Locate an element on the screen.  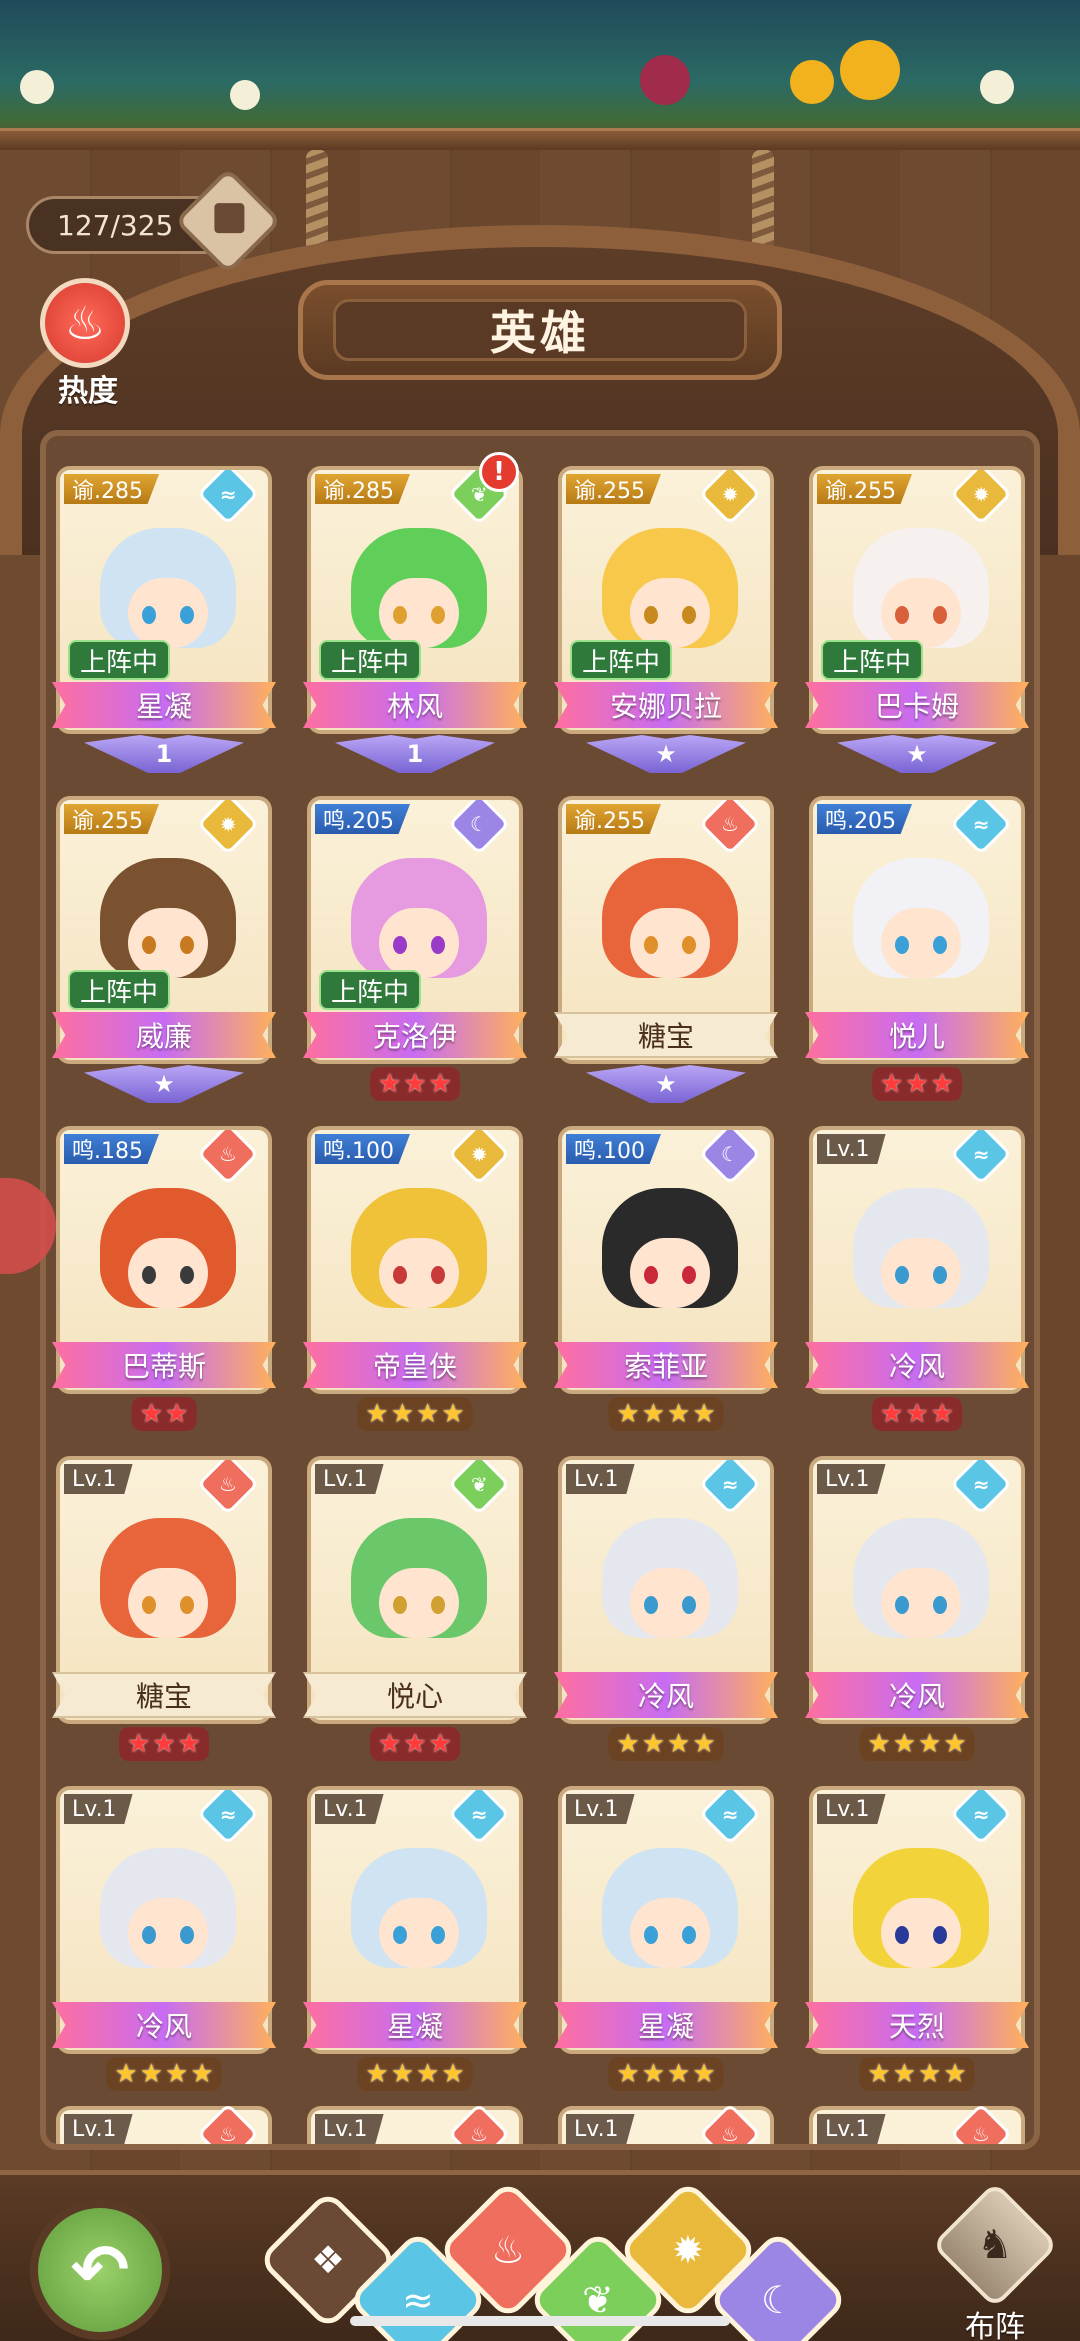
hero-card: Lv.1 ≈ 天烈 ★ ★ ★ ★ is located at coordinates (917, 1940).